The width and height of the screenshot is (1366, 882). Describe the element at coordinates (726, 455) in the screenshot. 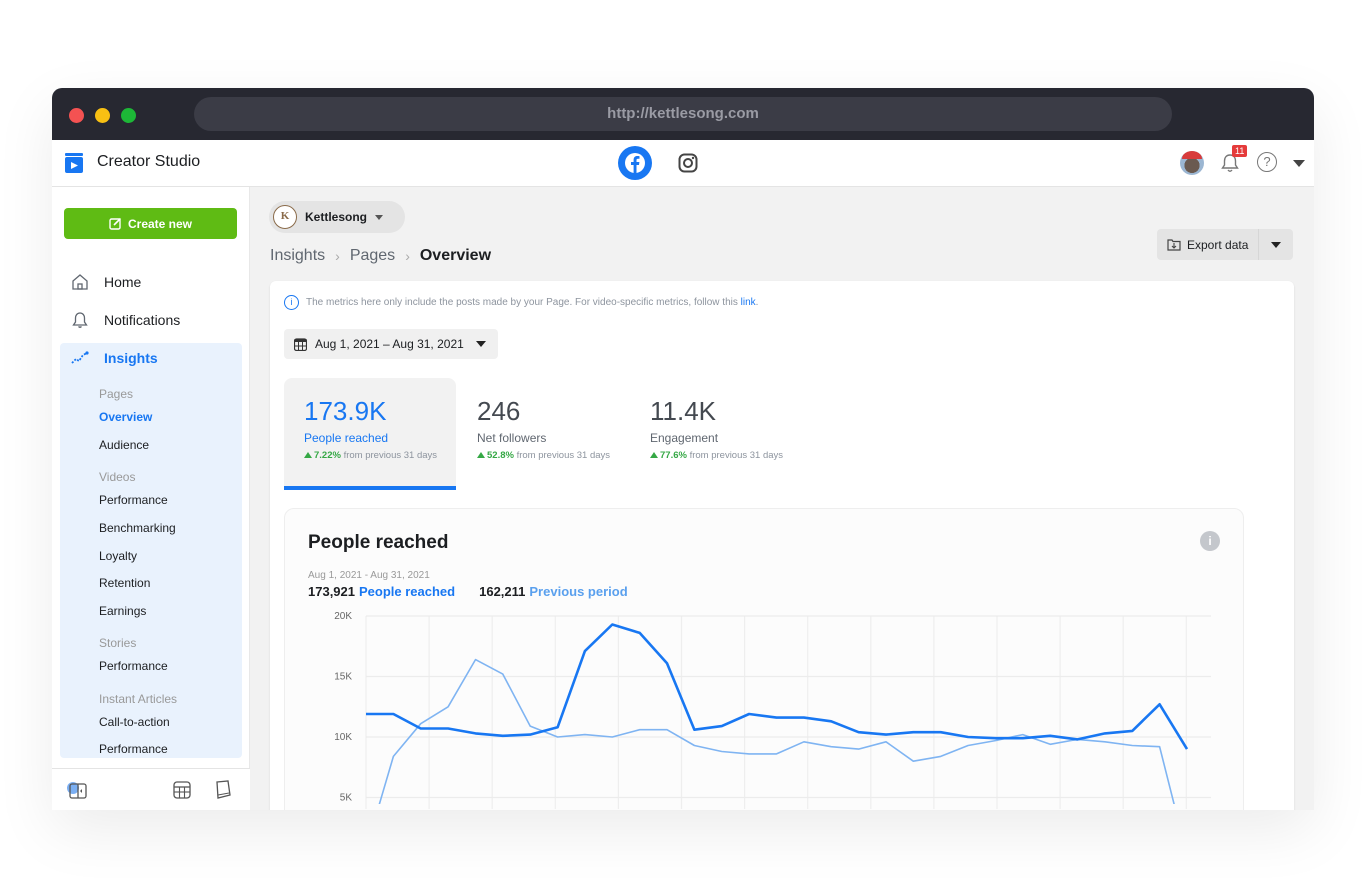

I see `metric-delta: 77.6% from previous 31 days` at that location.